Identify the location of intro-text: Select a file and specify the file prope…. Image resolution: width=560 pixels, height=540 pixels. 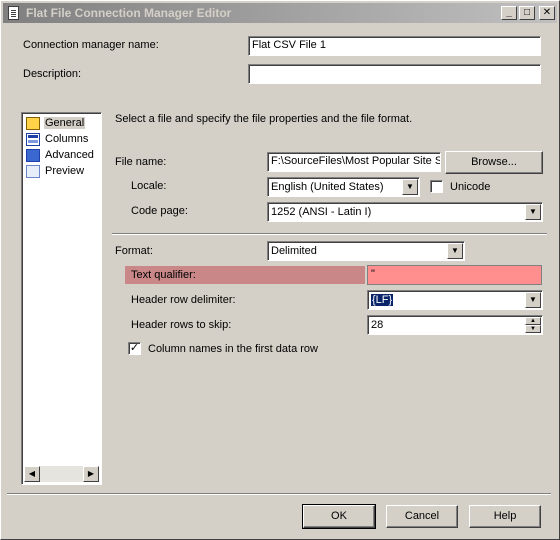
(264, 119).